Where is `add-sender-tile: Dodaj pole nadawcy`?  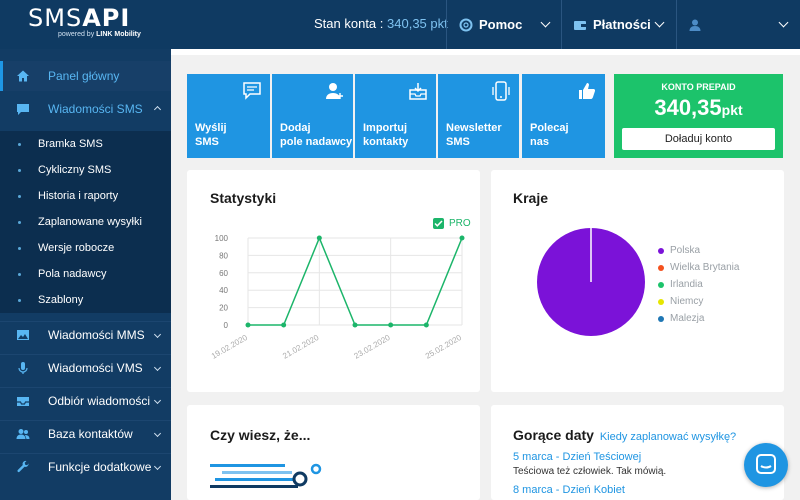
add-sender-tile: Dodaj pole nadawcy is located at coordinates (312, 116).